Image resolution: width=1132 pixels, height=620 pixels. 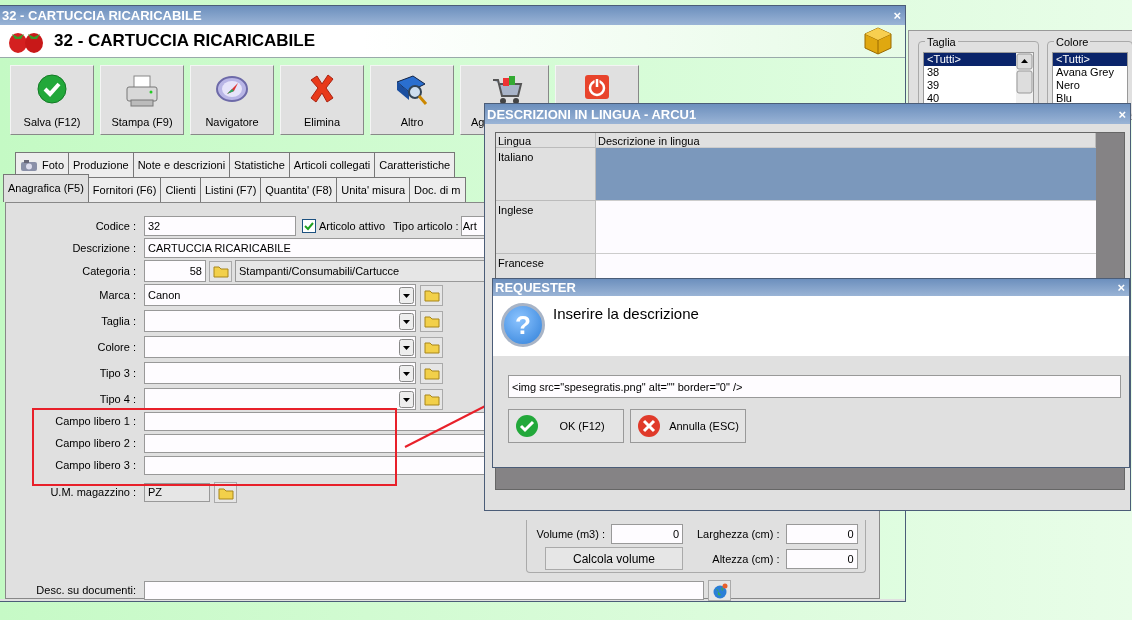 I want to click on globe-icon, so click(x=719, y=590).